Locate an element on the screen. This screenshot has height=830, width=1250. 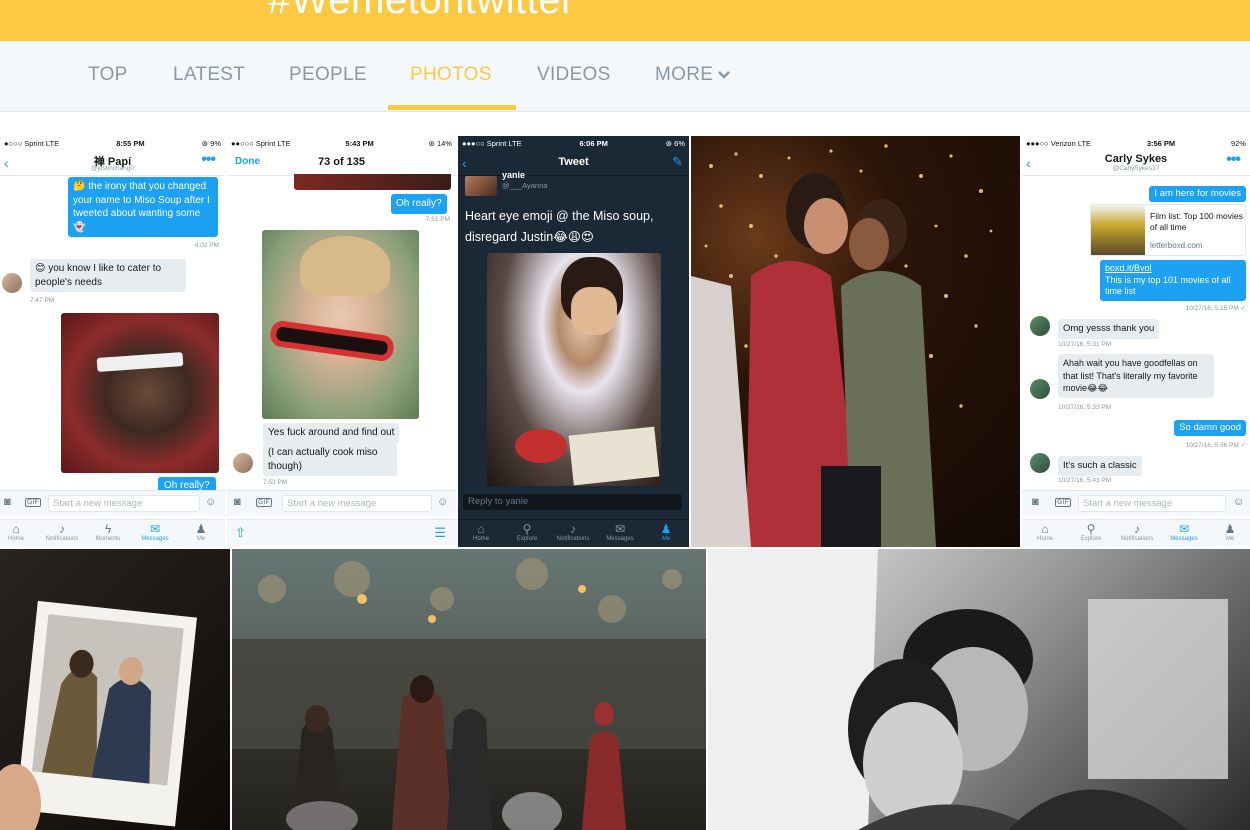
tab-latest: LATEST is located at coordinates (209, 75).